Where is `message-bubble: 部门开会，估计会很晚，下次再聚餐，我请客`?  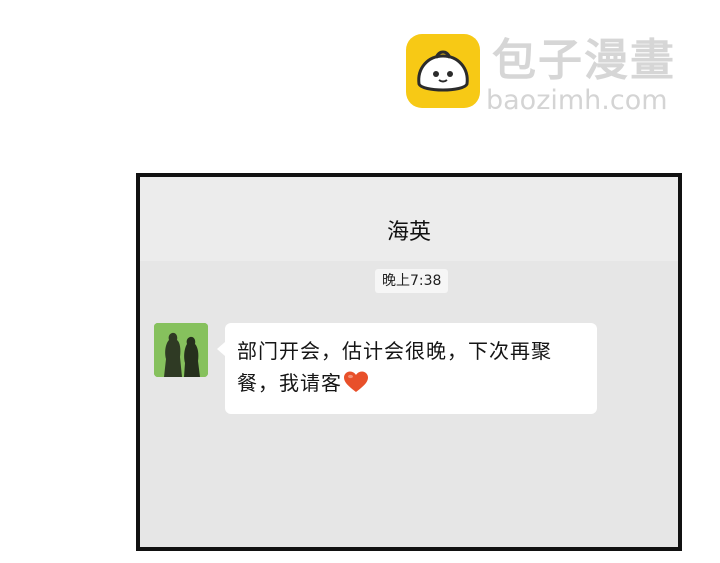 message-bubble: 部门开会，估计会很晚，下次再聚餐，我请客 is located at coordinates (407, 368).